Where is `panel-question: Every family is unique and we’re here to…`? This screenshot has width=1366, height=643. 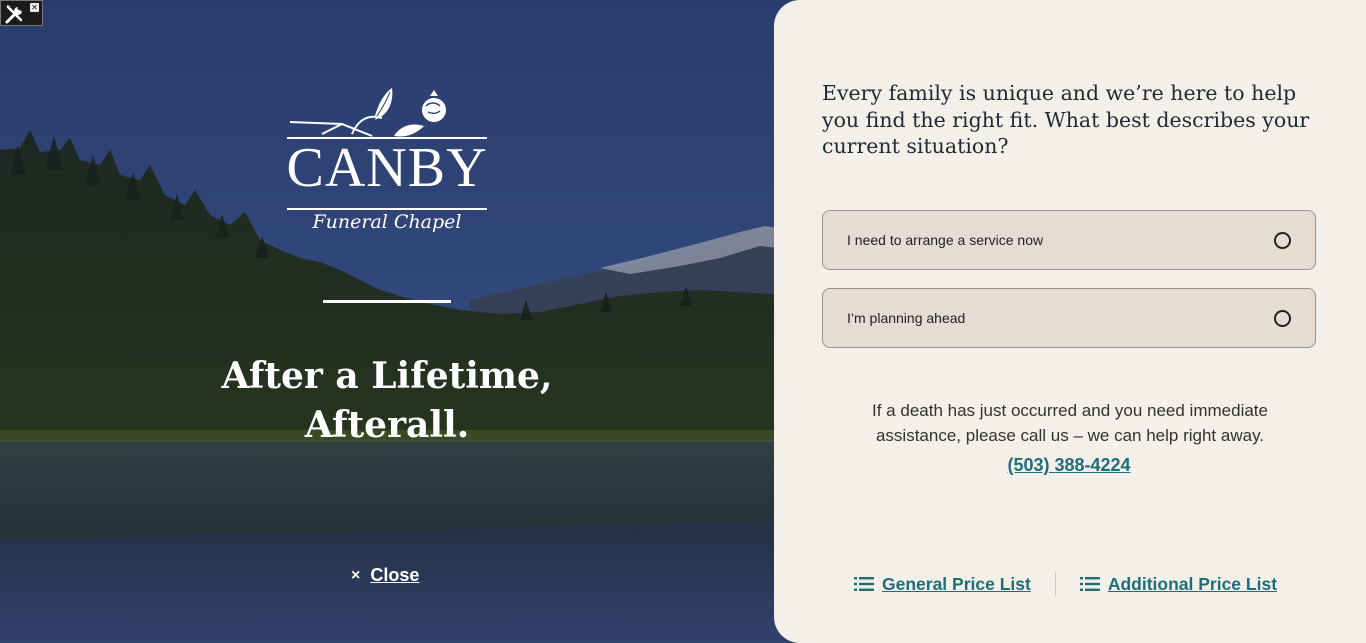 panel-question: Every family is unique and we’re here to… is located at coordinates (1066, 119).